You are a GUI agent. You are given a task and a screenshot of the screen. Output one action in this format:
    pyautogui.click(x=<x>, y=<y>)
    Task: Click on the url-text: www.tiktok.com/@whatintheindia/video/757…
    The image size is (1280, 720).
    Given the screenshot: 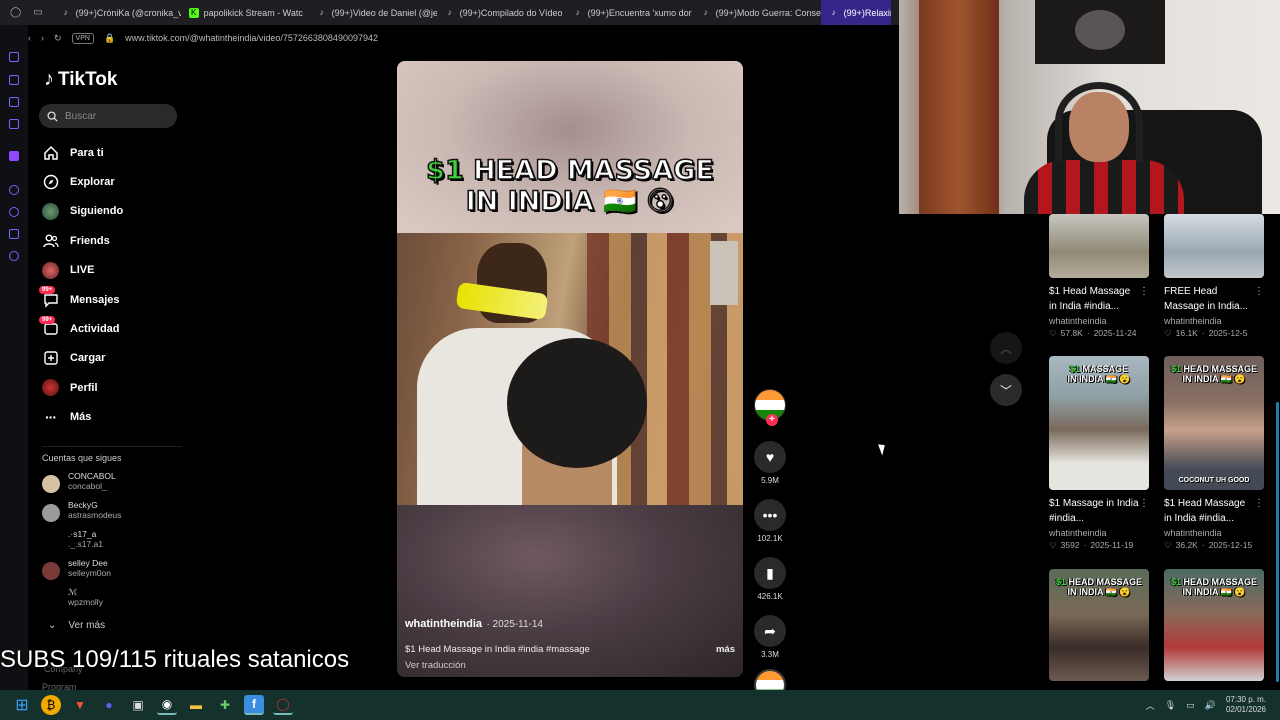 What is the action you would take?
    pyautogui.click(x=251, y=38)
    